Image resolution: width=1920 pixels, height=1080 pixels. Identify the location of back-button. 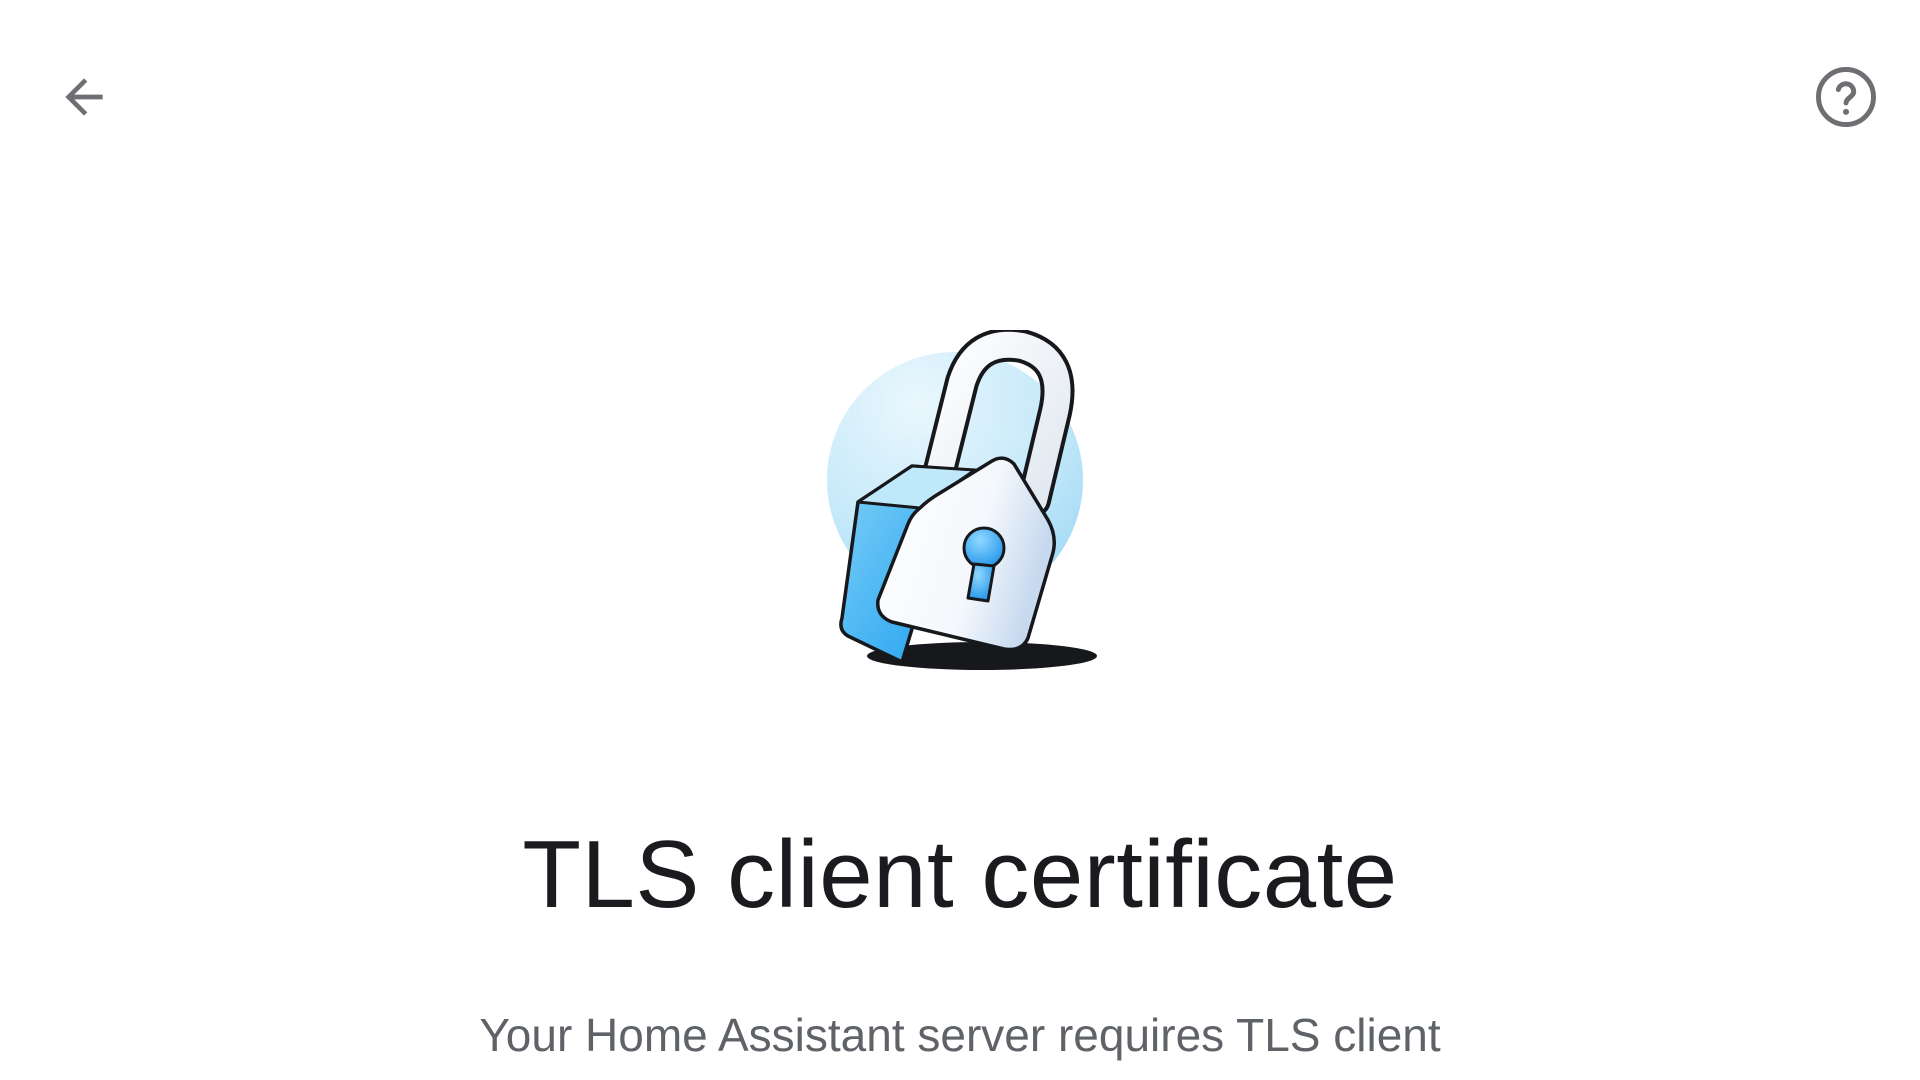
(84, 97).